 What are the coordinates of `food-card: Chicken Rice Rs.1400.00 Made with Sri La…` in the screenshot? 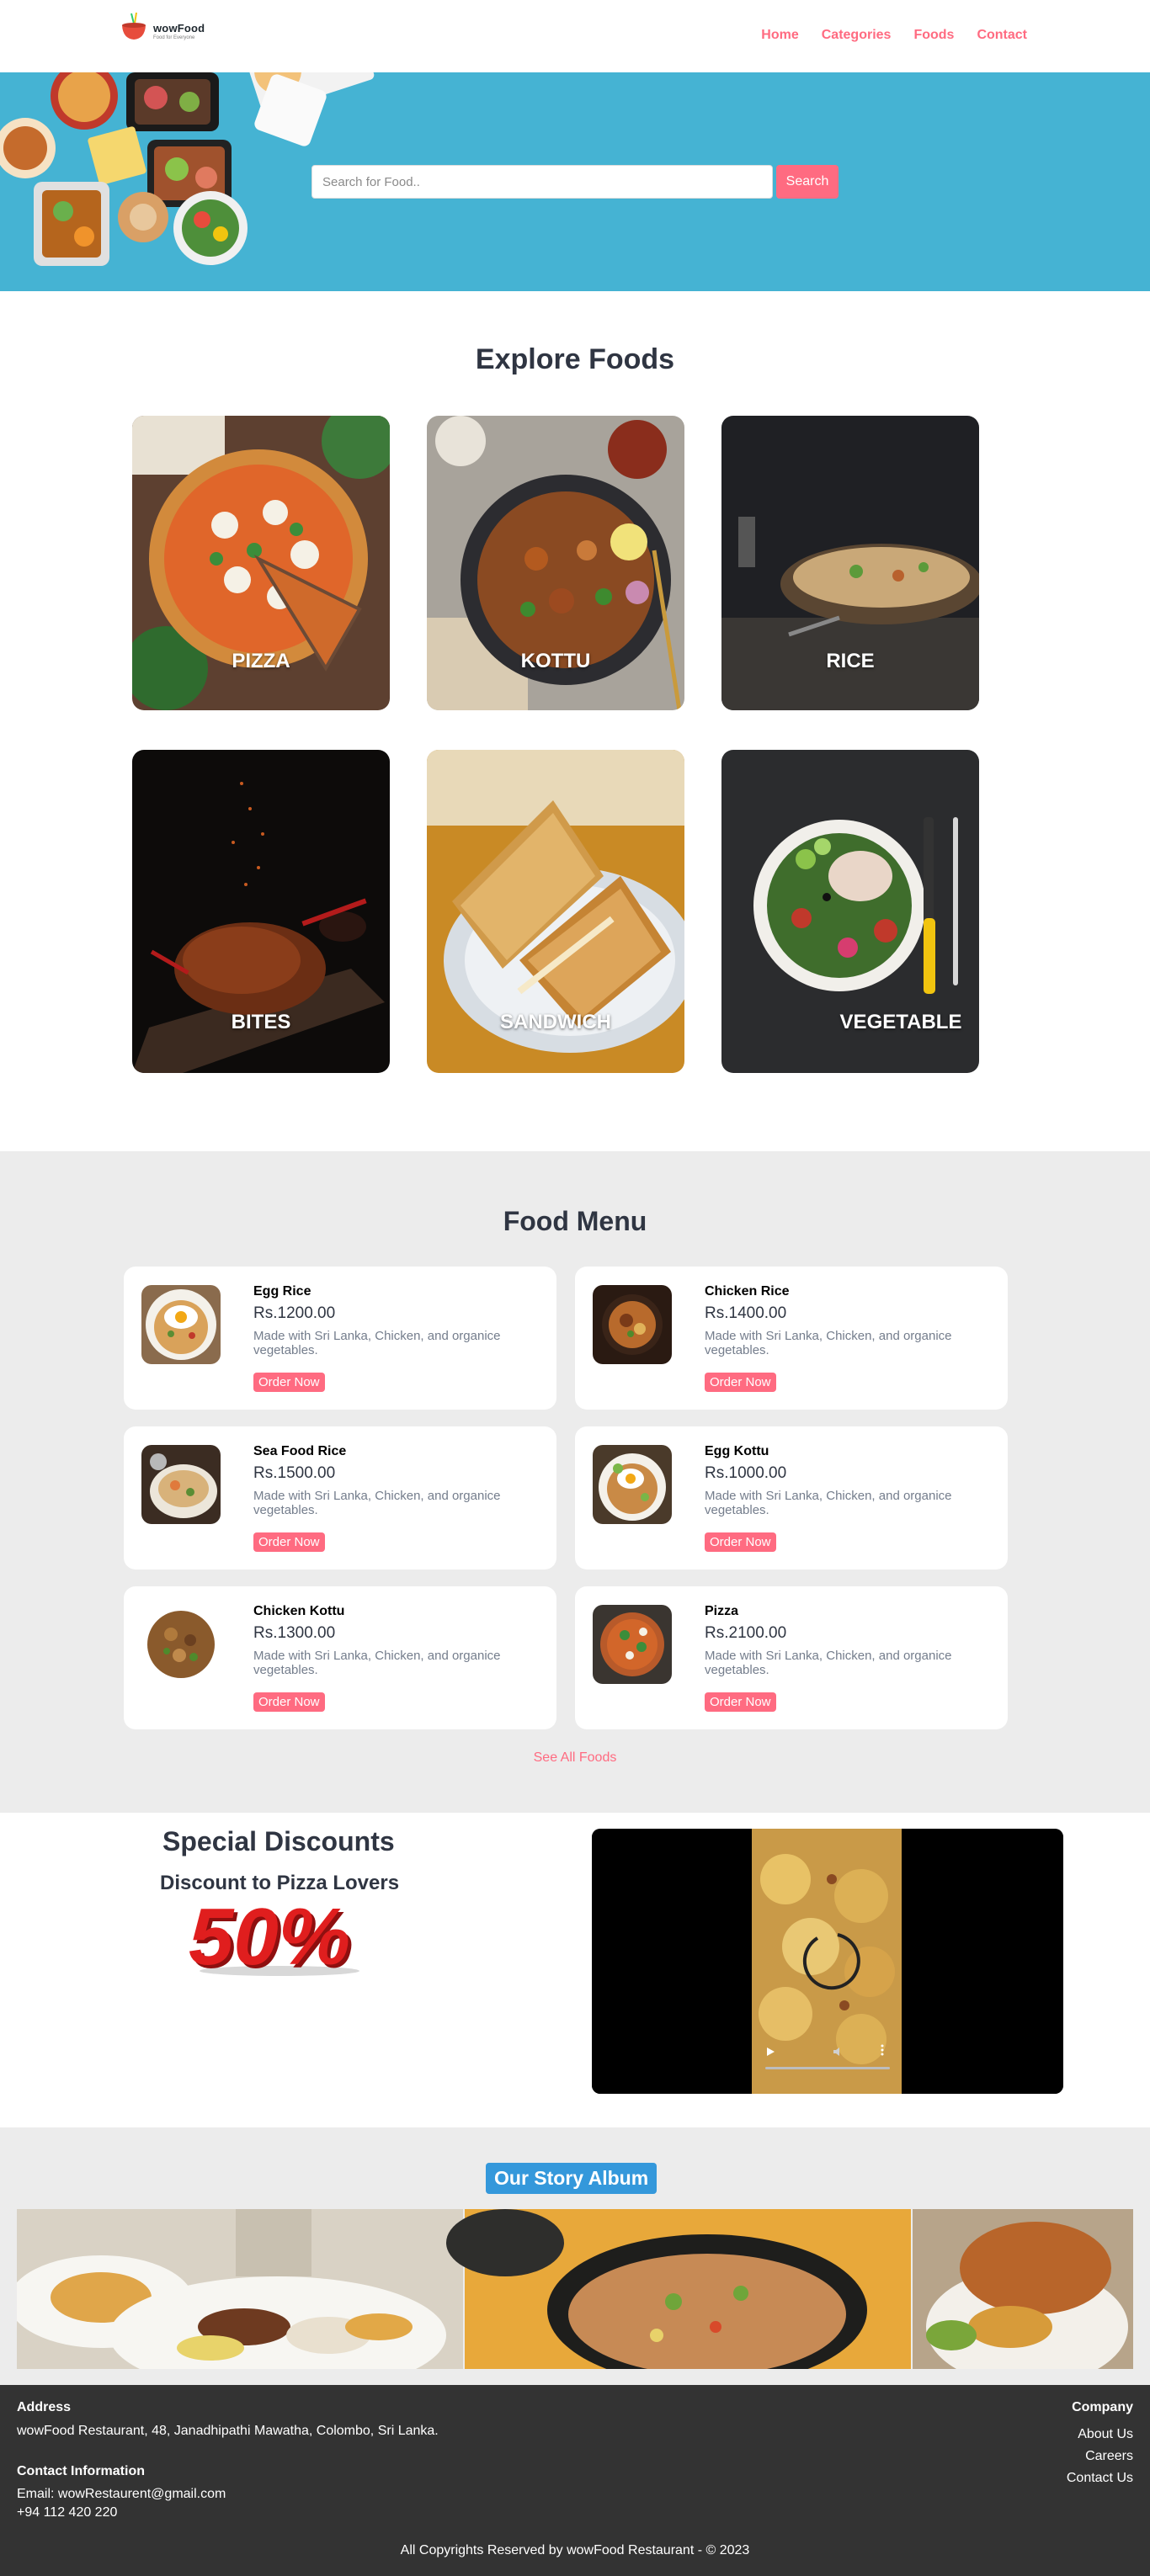 It's located at (791, 1338).